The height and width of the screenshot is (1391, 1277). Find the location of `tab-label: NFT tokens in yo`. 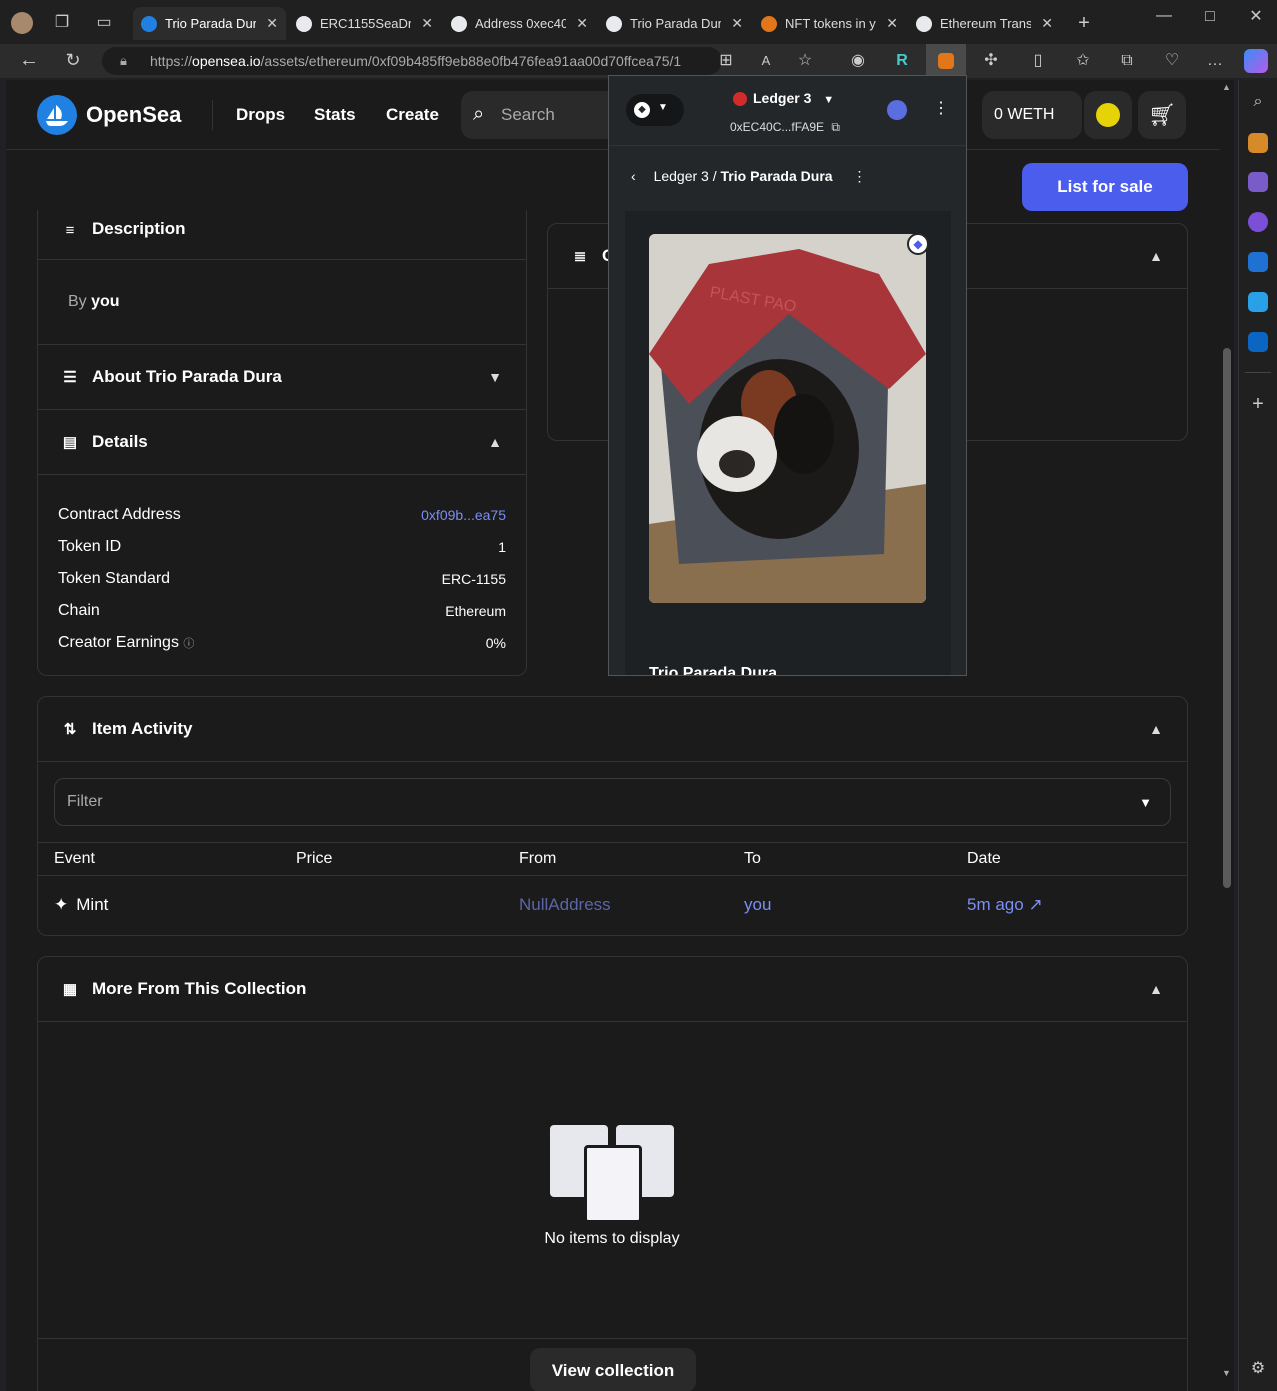

tab-label: NFT tokens in yo is located at coordinates (831, 23).